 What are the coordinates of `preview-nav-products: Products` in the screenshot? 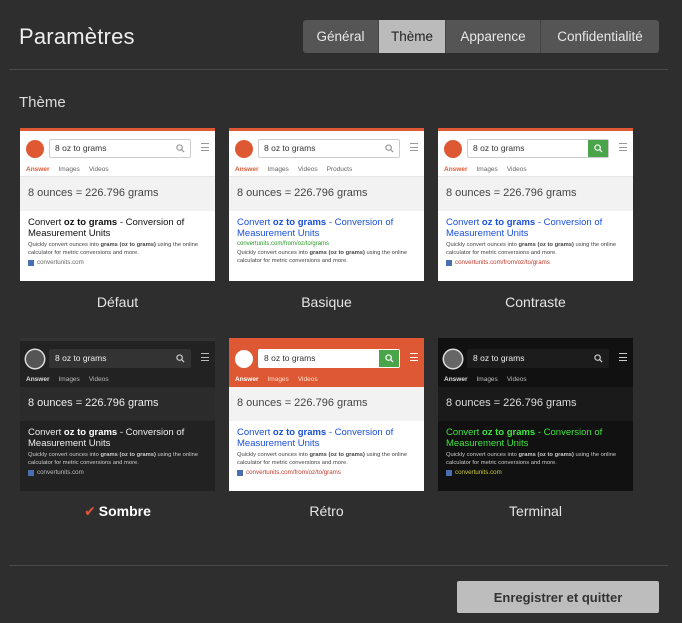 It's located at (339, 169).